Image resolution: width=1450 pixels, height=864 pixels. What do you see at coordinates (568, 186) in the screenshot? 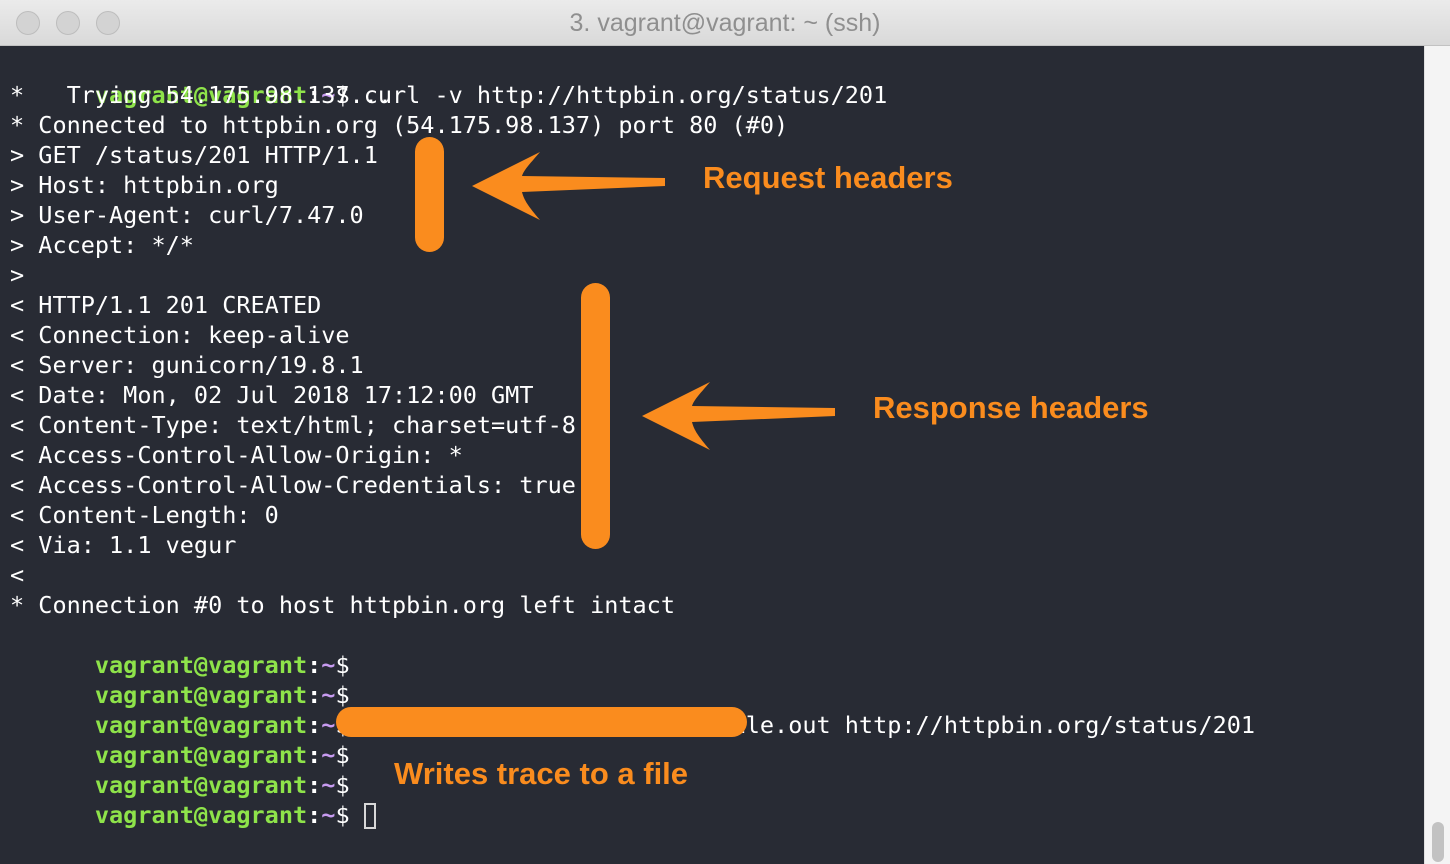
I see `request-arrow-icon` at bounding box center [568, 186].